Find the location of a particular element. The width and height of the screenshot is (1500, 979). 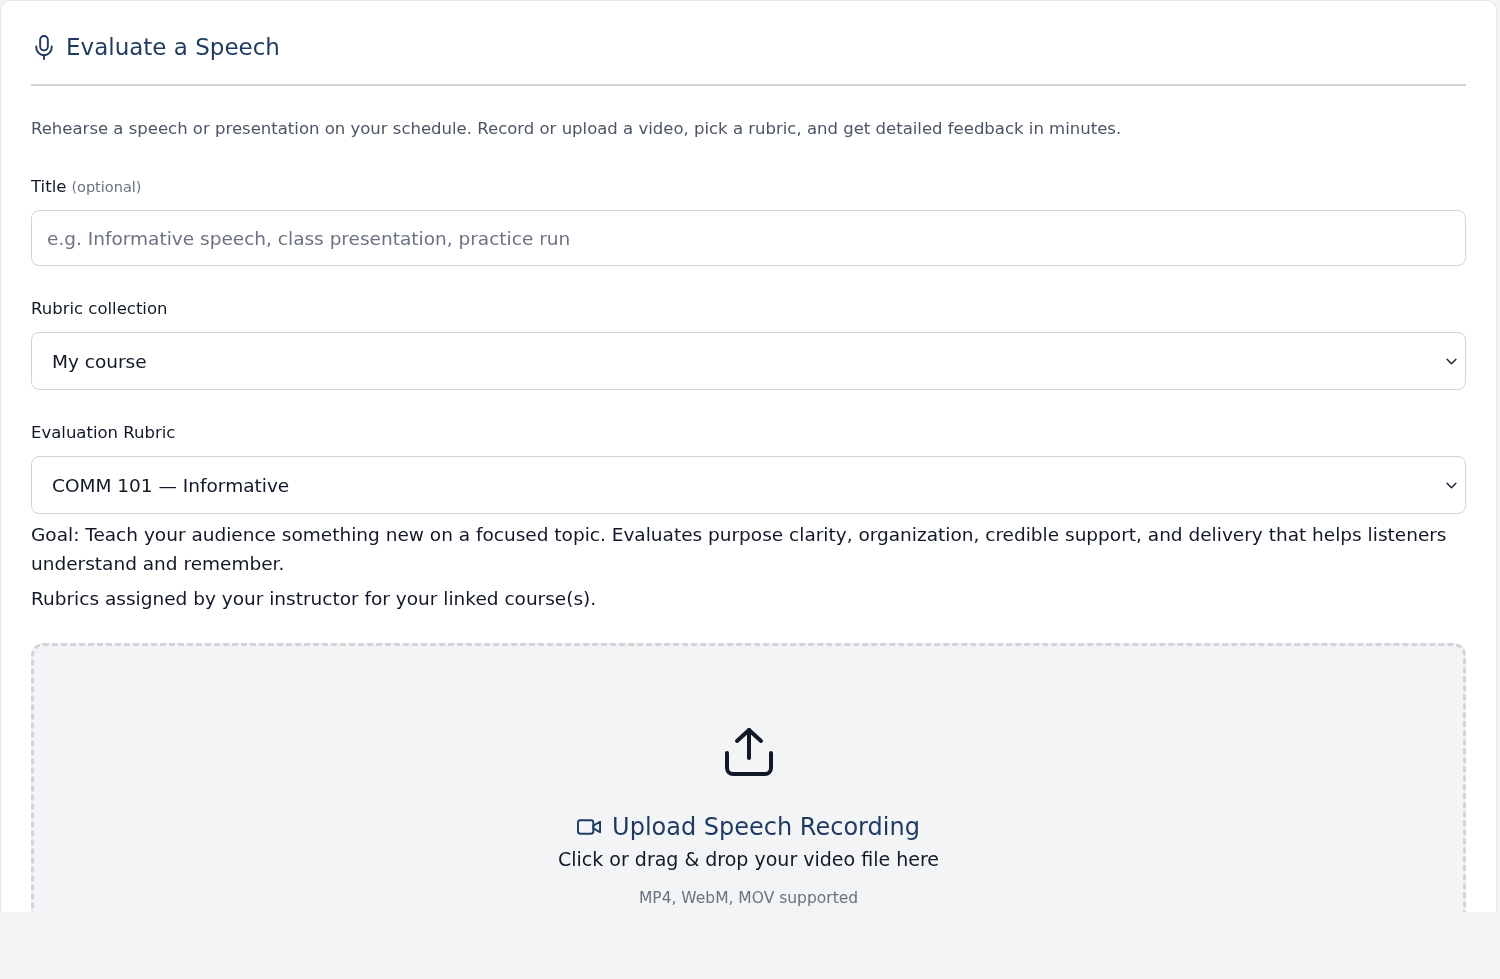

select-dropdown: COMM 101 — Informative is located at coordinates (748, 485).